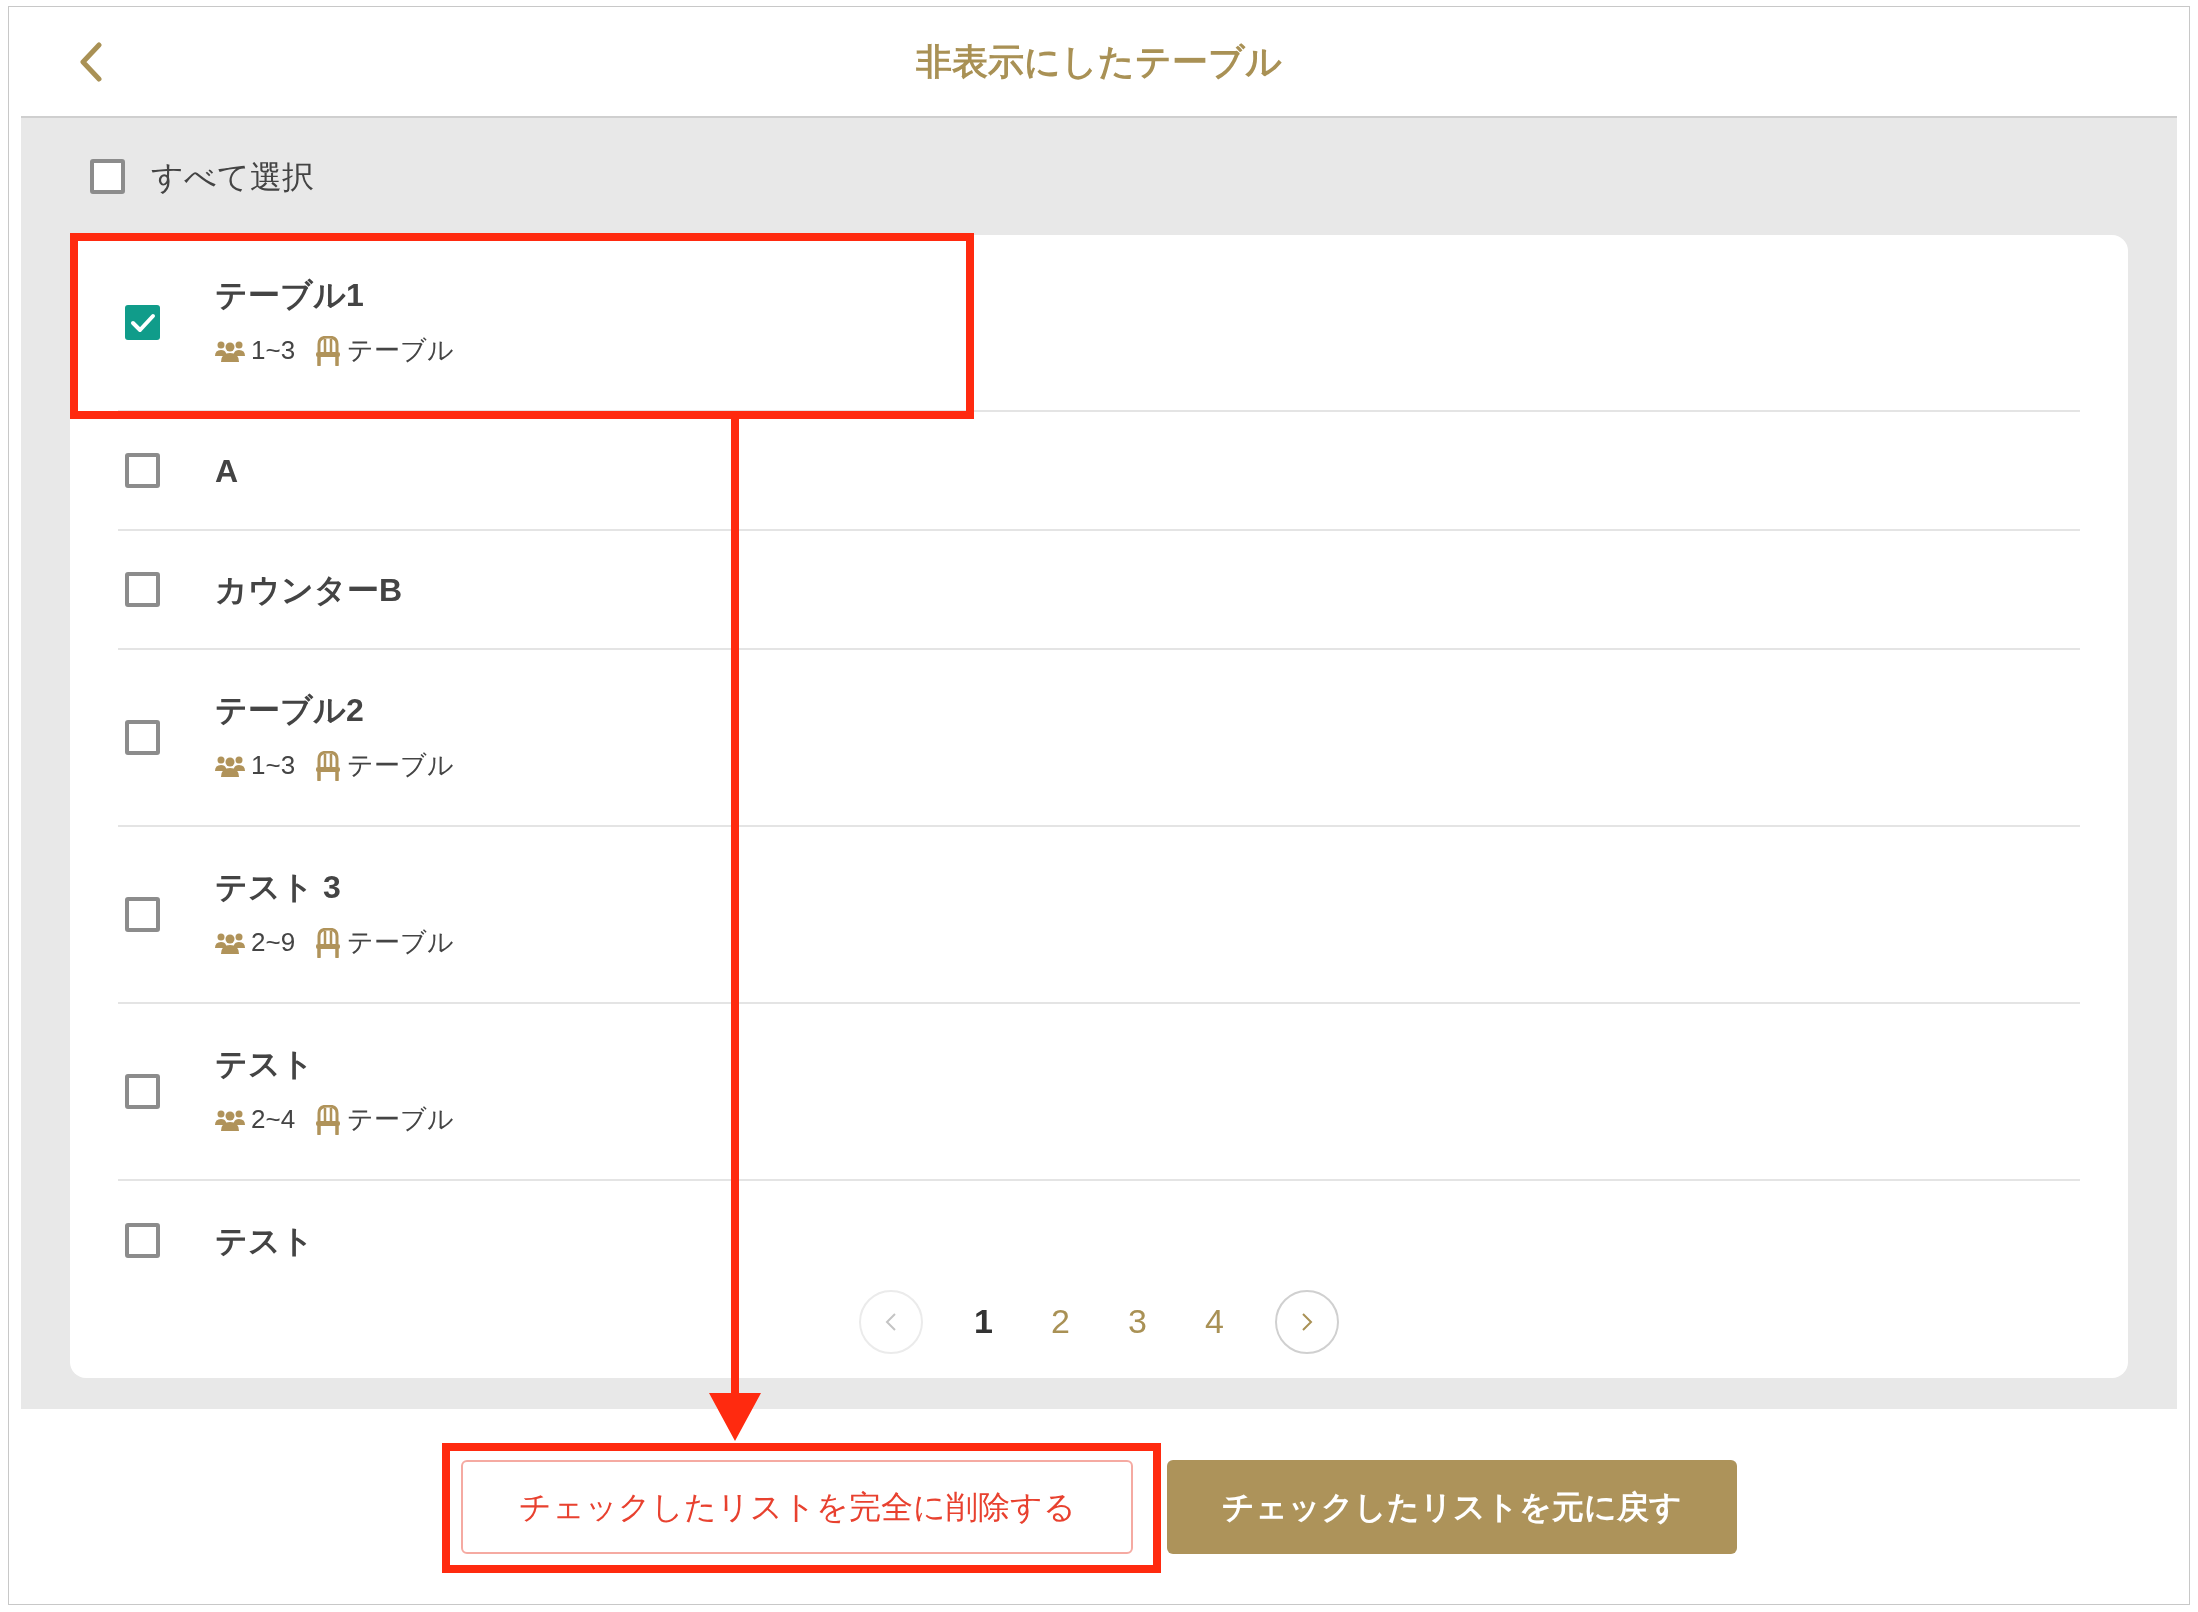 The height and width of the screenshot is (1612, 2198). What do you see at coordinates (797, 1506) in the screenshot?
I see `delete-button: チェックしたリストを完全に削除する` at bounding box center [797, 1506].